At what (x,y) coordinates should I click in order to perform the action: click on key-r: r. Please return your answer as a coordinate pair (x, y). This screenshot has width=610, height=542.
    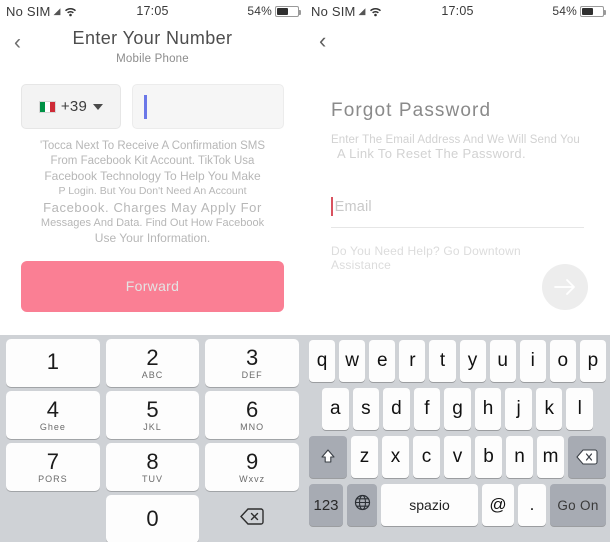
    Looking at the image, I should click on (412, 361).